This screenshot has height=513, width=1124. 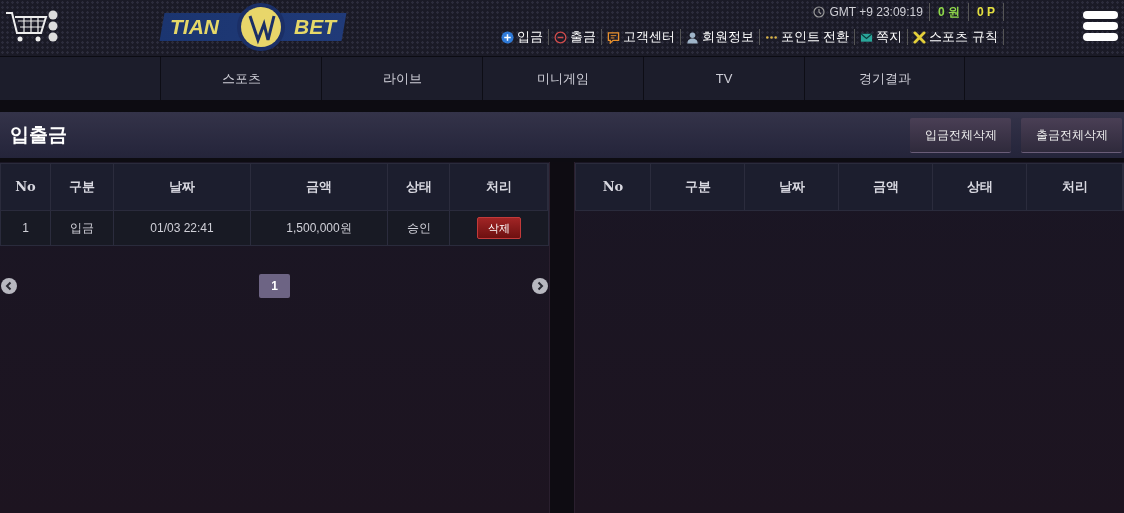 I want to click on logo-text: BET, so click(x=315, y=27).